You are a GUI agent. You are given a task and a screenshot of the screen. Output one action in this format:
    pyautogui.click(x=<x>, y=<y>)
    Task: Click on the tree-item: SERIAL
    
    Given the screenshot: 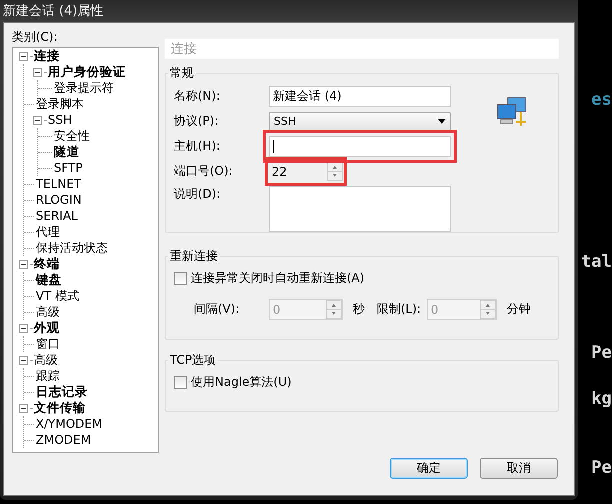 What is the action you would take?
    pyautogui.click(x=57, y=216)
    